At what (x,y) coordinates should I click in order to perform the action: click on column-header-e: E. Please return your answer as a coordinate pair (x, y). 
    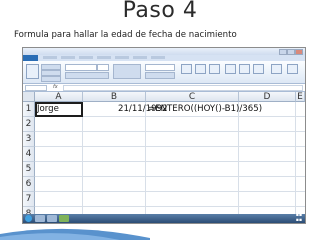
    Looking at the image, I should click on (300, 97).